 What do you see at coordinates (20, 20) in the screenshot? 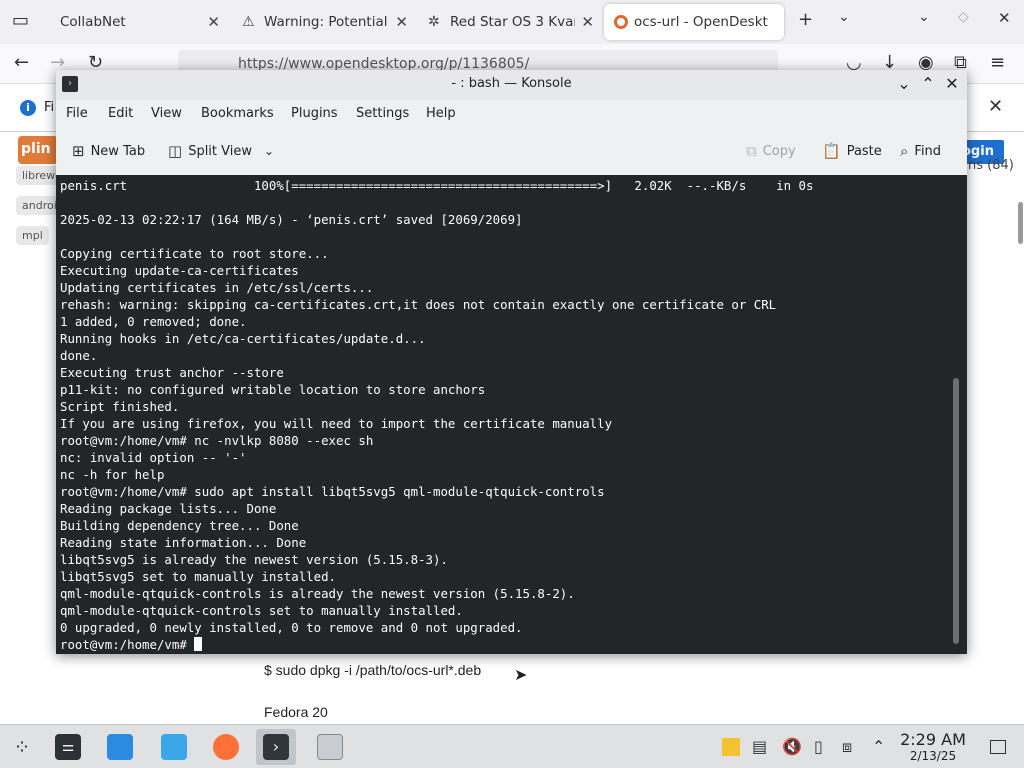
I see `tab-overview-icon: ▭` at bounding box center [20, 20].